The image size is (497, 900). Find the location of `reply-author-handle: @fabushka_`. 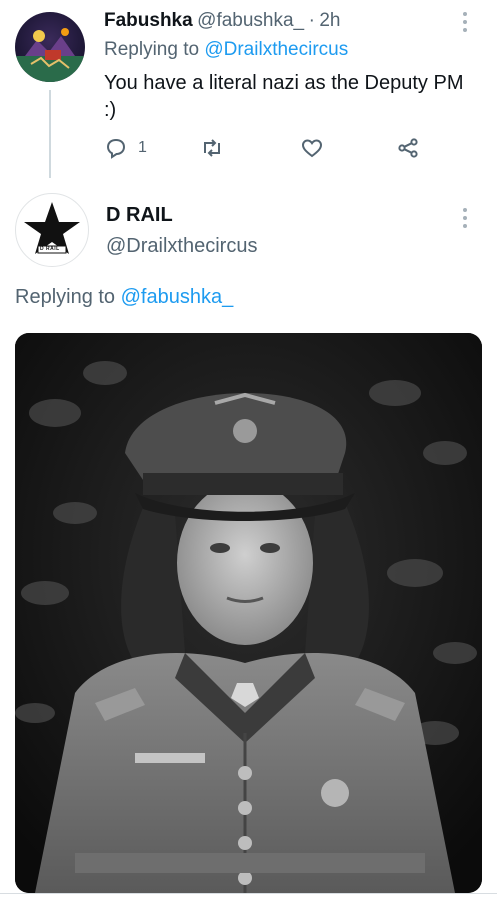

reply-author-handle: @fabushka_ is located at coordinates (250, 20).